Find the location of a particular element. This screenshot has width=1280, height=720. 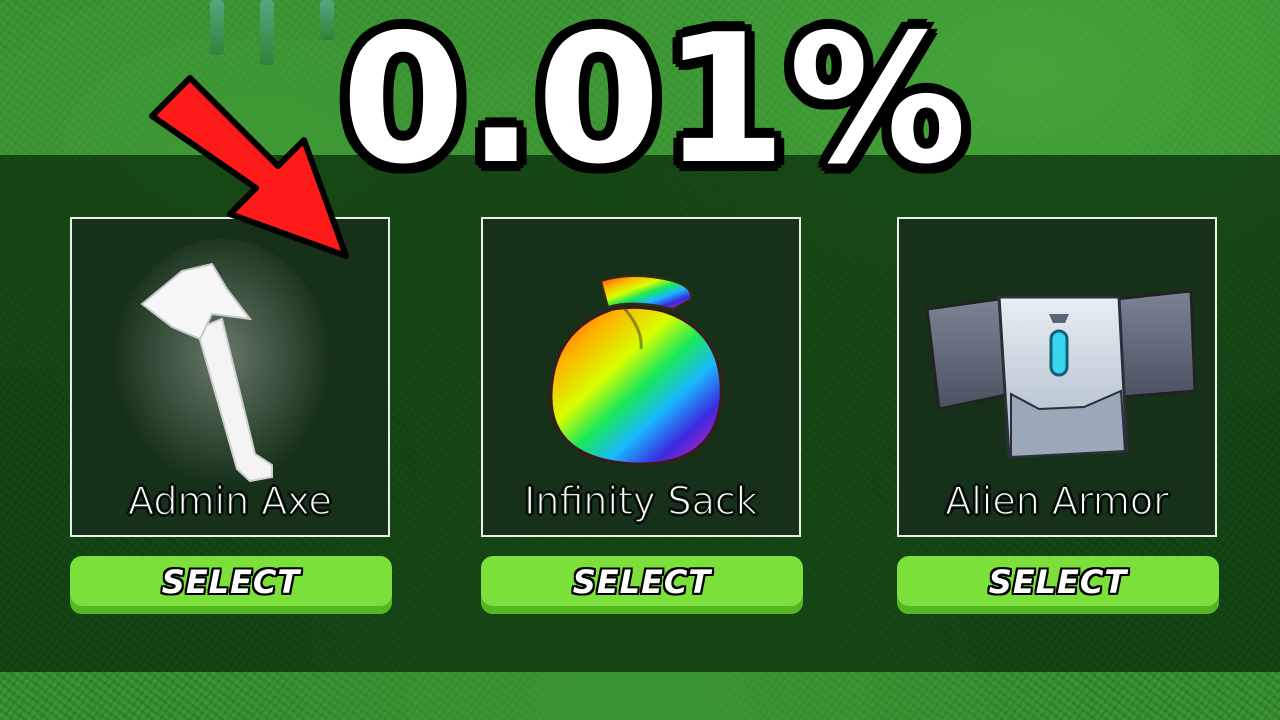

item-card-infinity-sack: Infinity Sack is located at coordinates (641, 377).